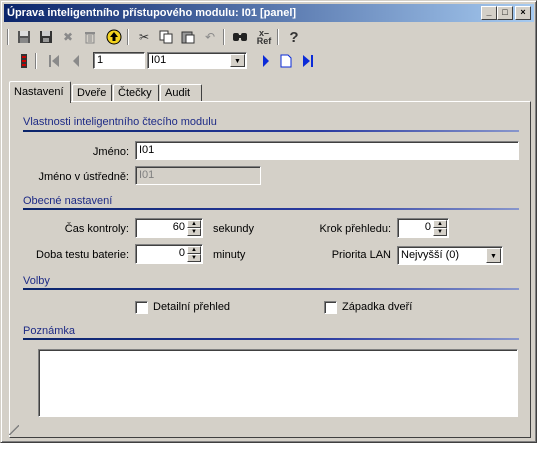  Describe the element at coordinates (68, 201) in the screenshot. I see `section-general: Obecné nastavení` at that location.